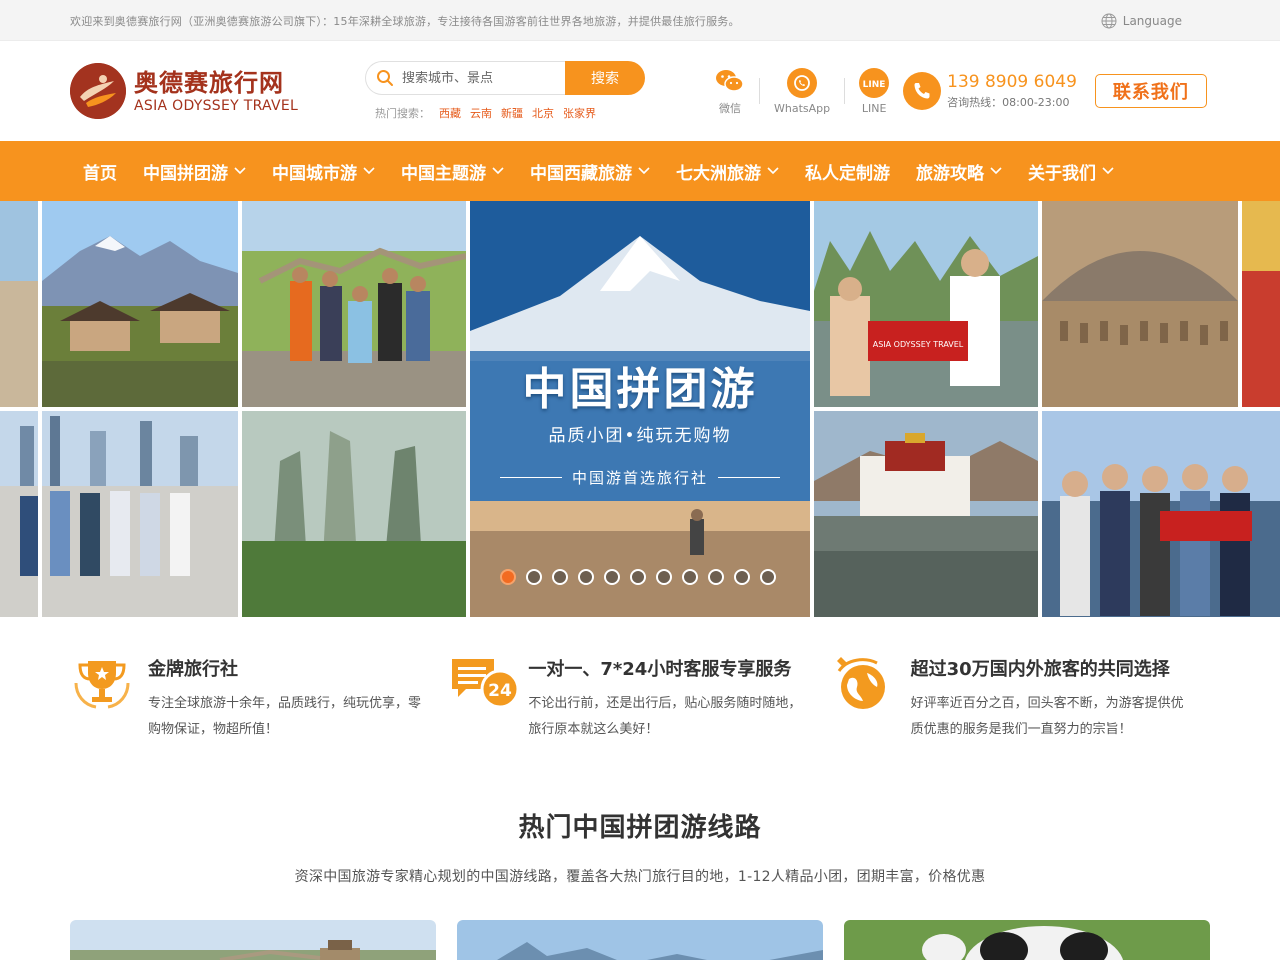  I want to click on nav-item-label: 七大洲旅游, so click(718, 173).